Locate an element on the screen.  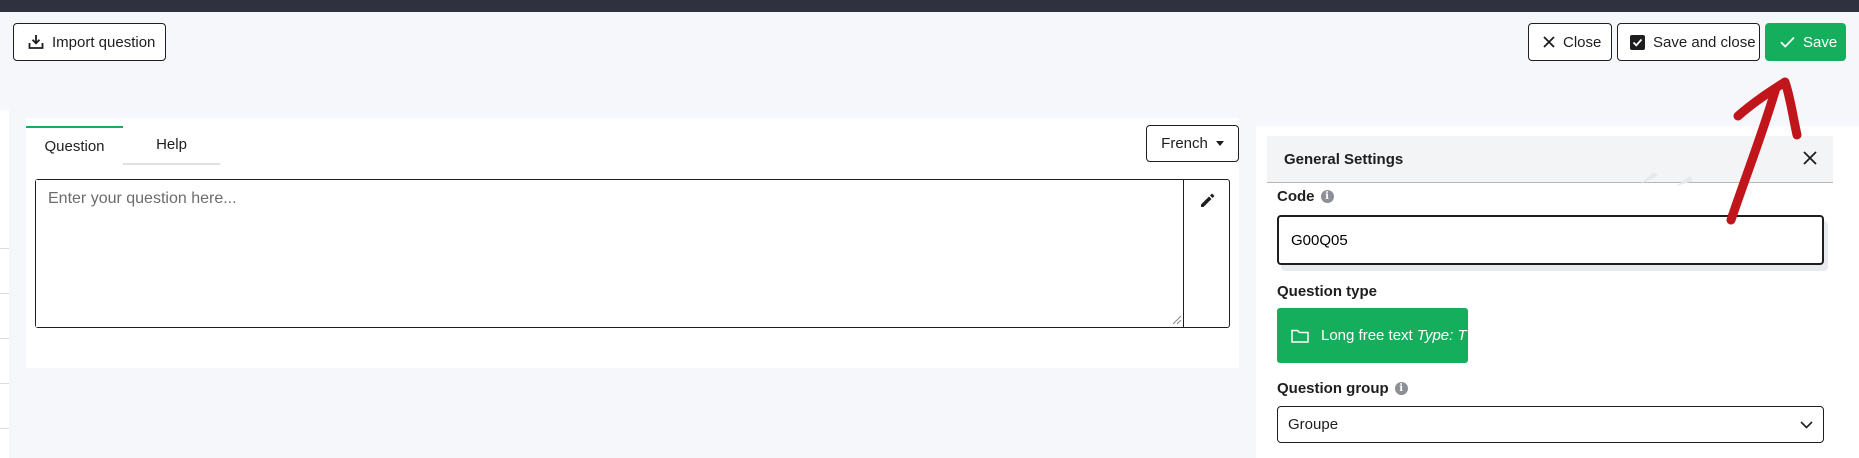
edit-source-button is located at coordinates (1207, 200).